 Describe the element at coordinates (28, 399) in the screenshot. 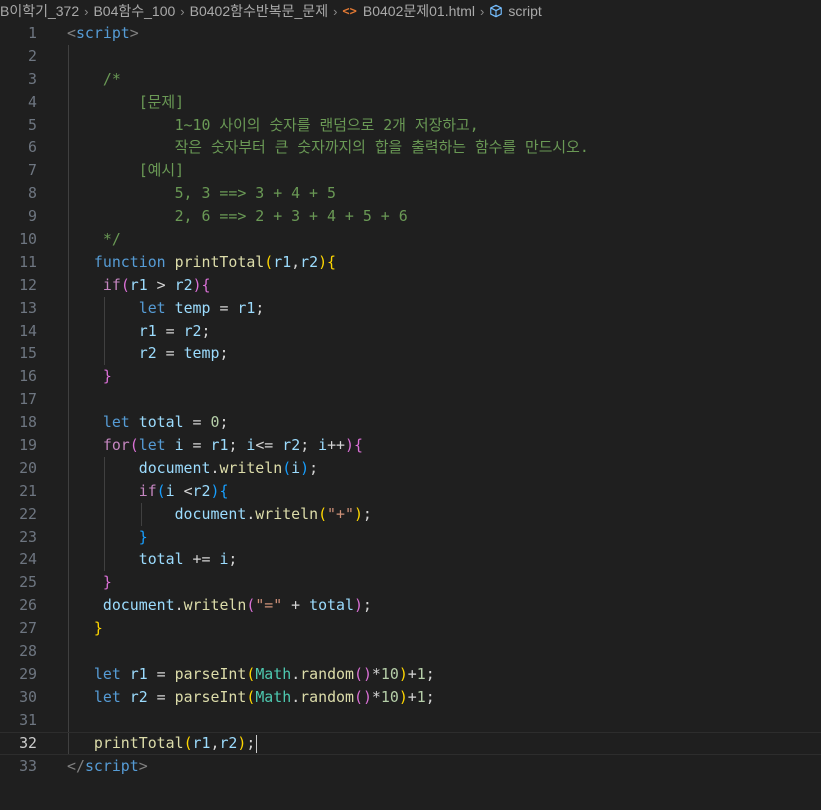

I see `line-number: 17` at that location.